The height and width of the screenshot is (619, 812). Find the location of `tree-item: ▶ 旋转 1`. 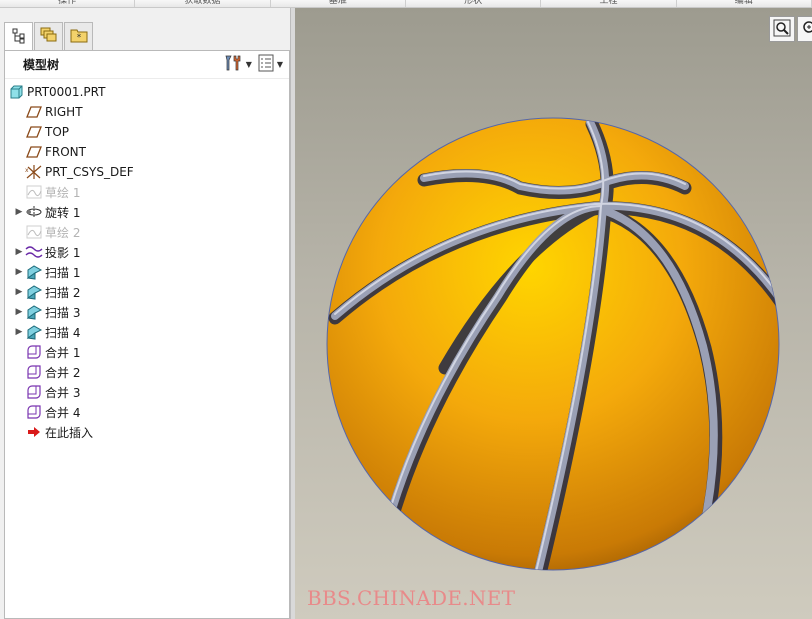

tree-item: ▶ 旋转 1 is located at coordinates (147, 212).